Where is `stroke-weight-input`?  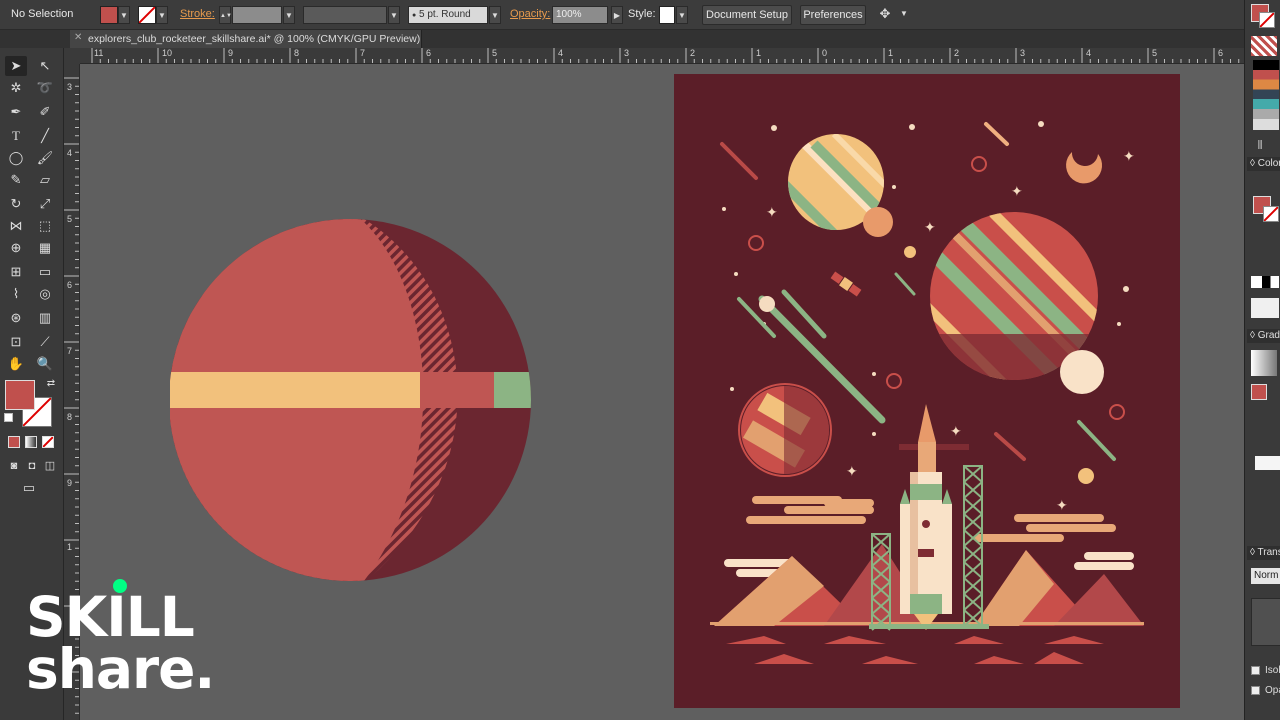
stroke-weight-input is located at coordinates (257, 15).